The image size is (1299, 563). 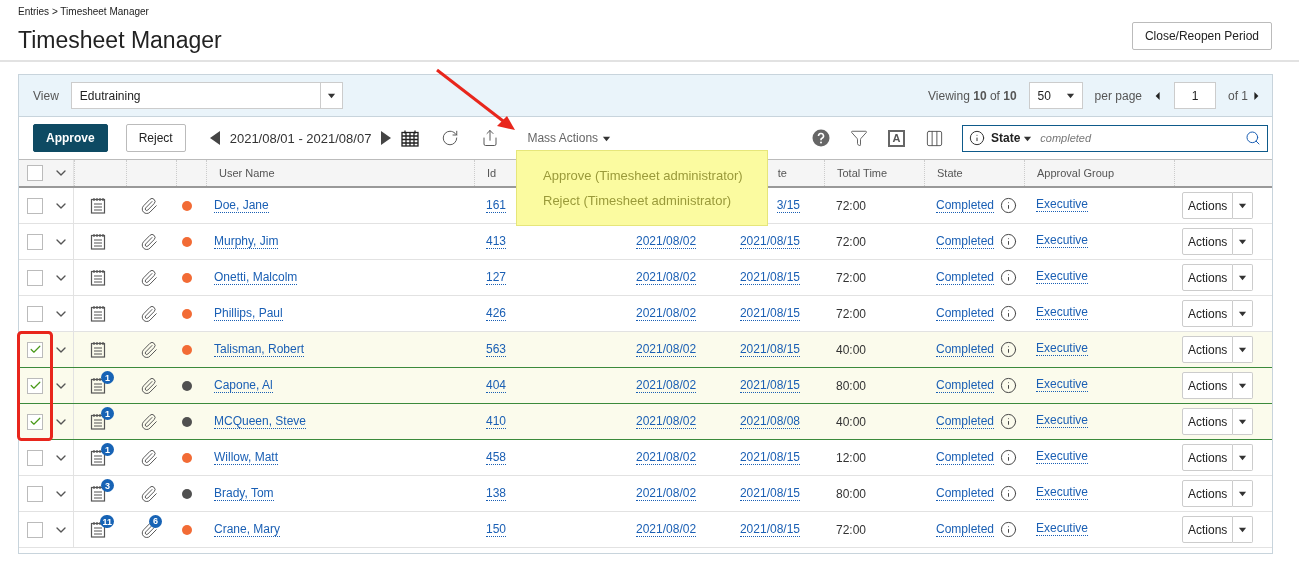 I want to click on user-name-link: Willow, Matt, so click(x=246, y=457).